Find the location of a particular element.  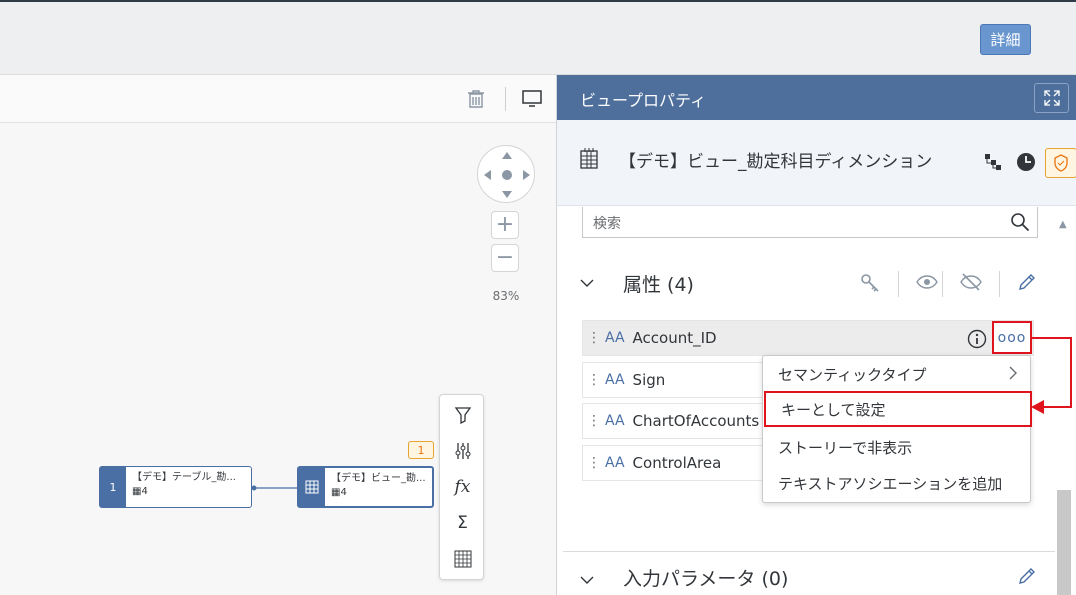

menu-item-label: ストーリーで非表示 is located at coordinates (845, 448).